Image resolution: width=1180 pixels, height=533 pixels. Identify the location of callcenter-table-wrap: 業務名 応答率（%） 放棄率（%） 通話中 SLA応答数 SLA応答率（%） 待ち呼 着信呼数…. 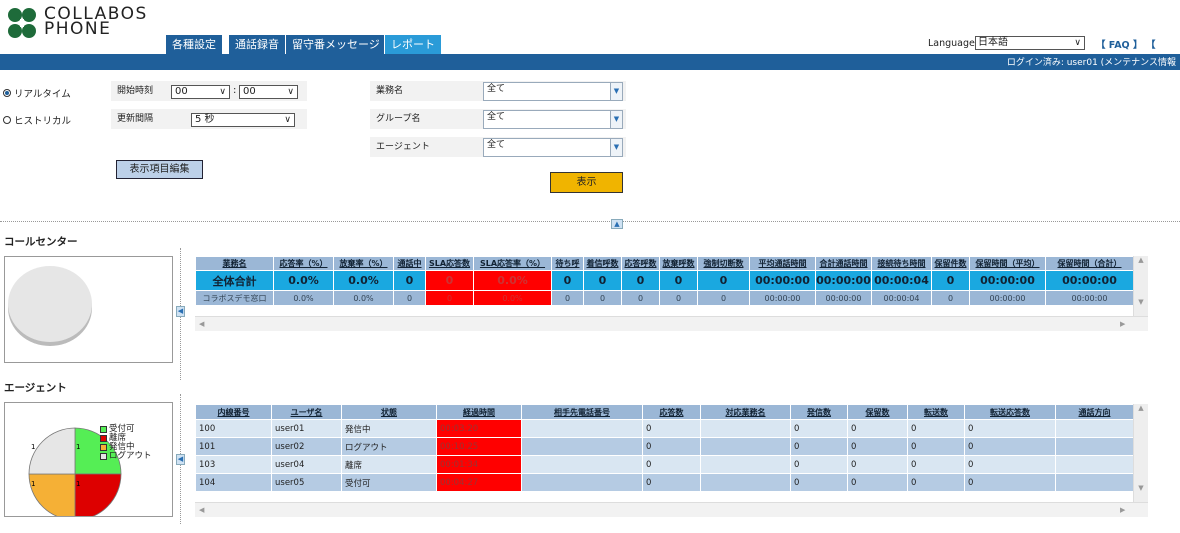
(664, 286).